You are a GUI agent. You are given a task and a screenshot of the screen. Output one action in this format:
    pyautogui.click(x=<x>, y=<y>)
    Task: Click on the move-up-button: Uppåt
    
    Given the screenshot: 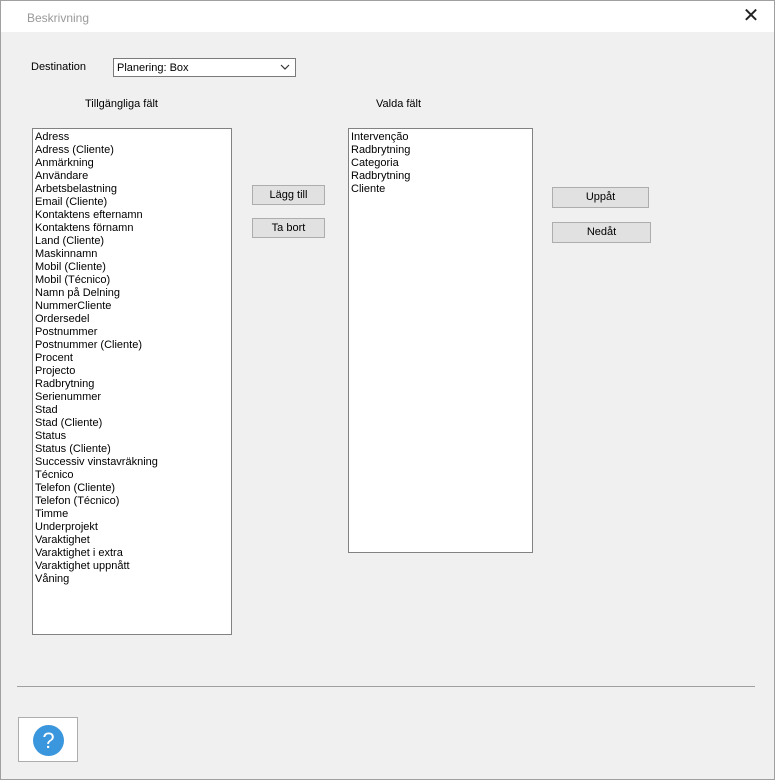 What is the action you would take?
    pyautogui.click(x=600, y=197)
    